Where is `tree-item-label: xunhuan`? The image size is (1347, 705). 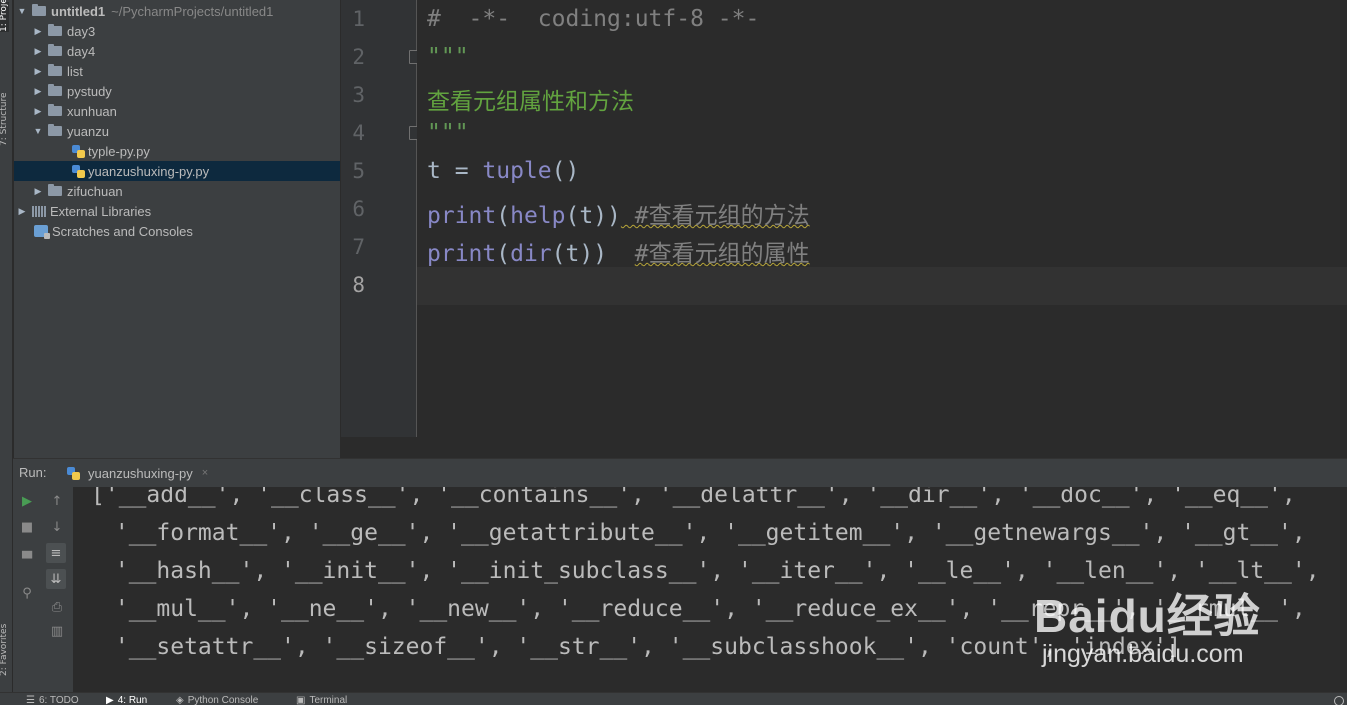
tree-item-label: xunhuan is located at coordinates (92, 111).